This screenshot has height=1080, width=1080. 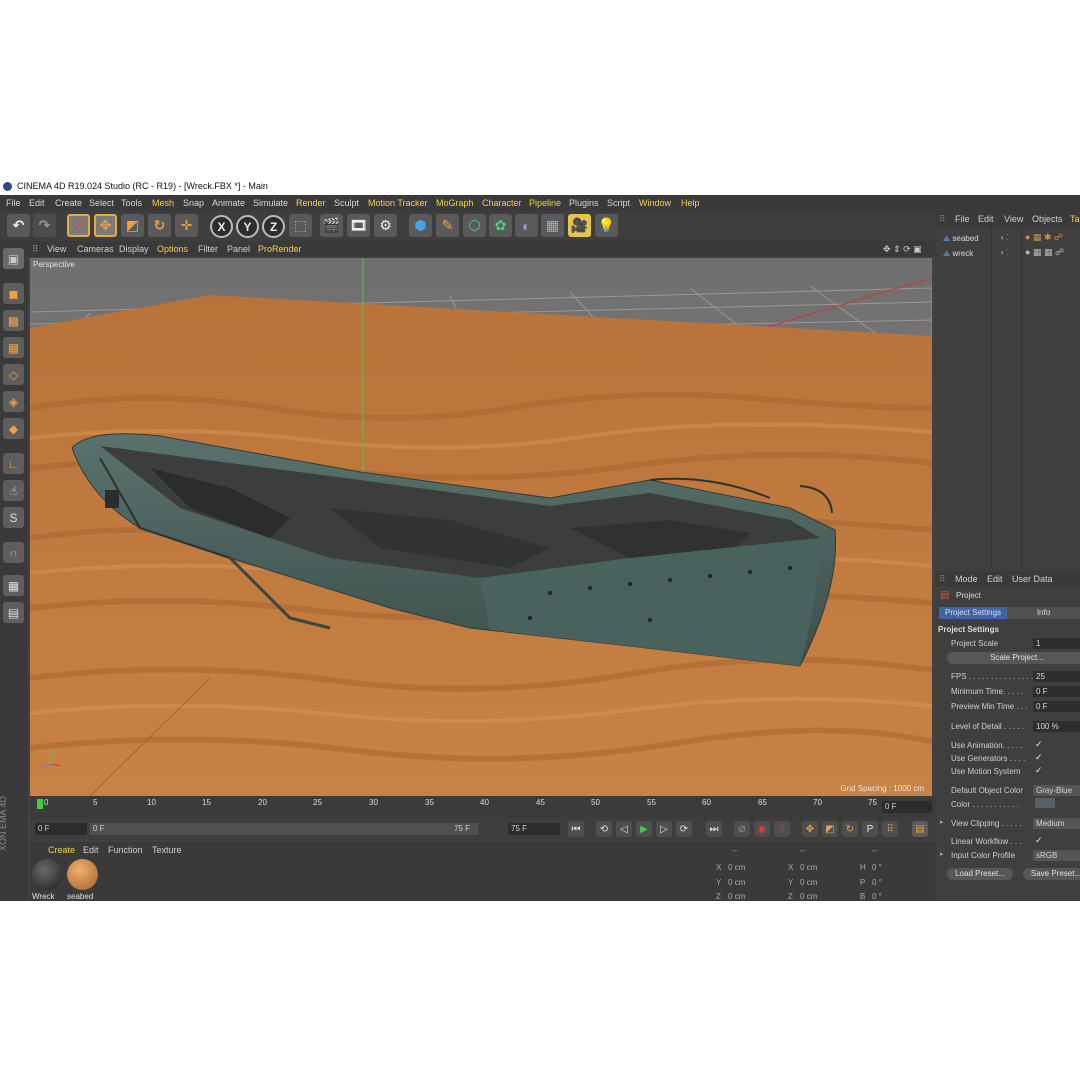 I want to click on menu-sculpt: Sculpt, so click(x=346, y=203).